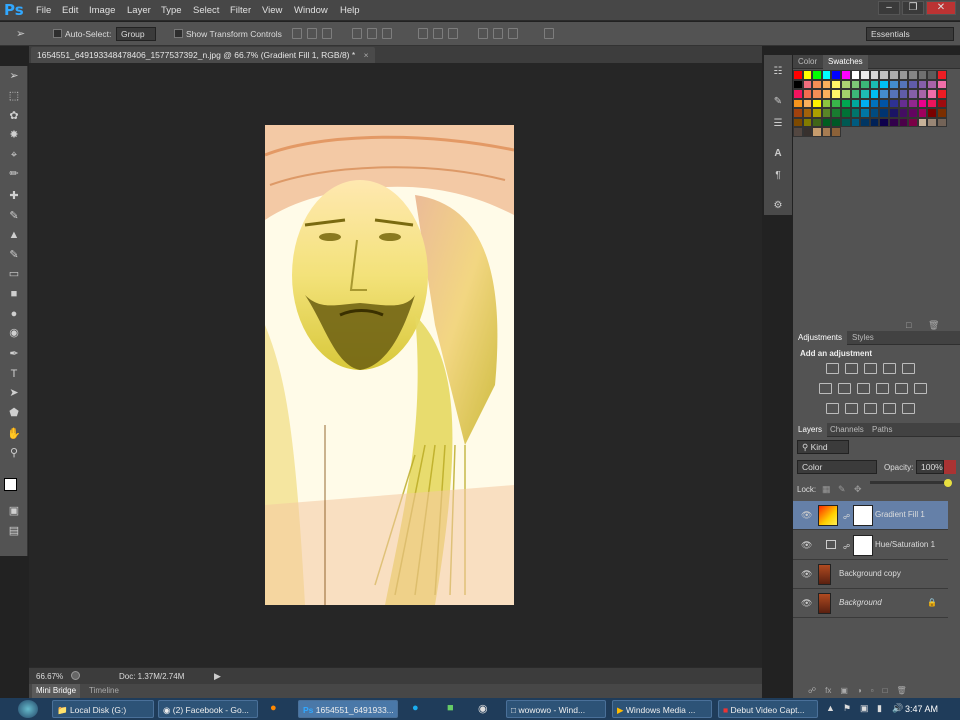 The height and width of the screenshot is (720, 960). I want to click on close-tab-icon: ×, so click(366, 55).